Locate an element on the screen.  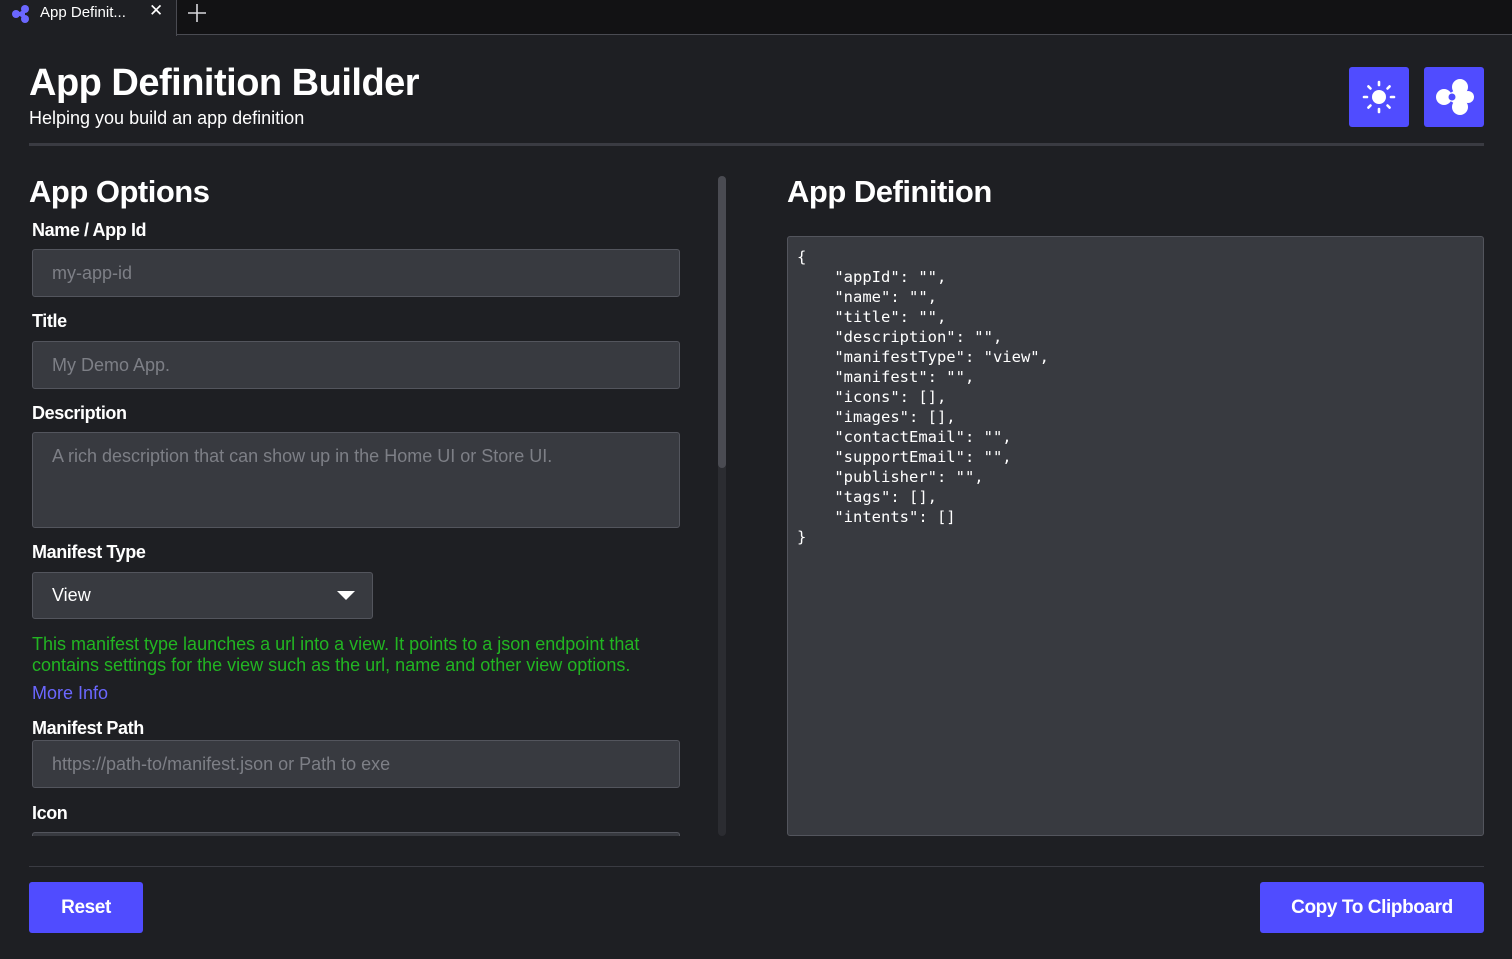
more-info-link: More Info is located at coordinates (70, 693).